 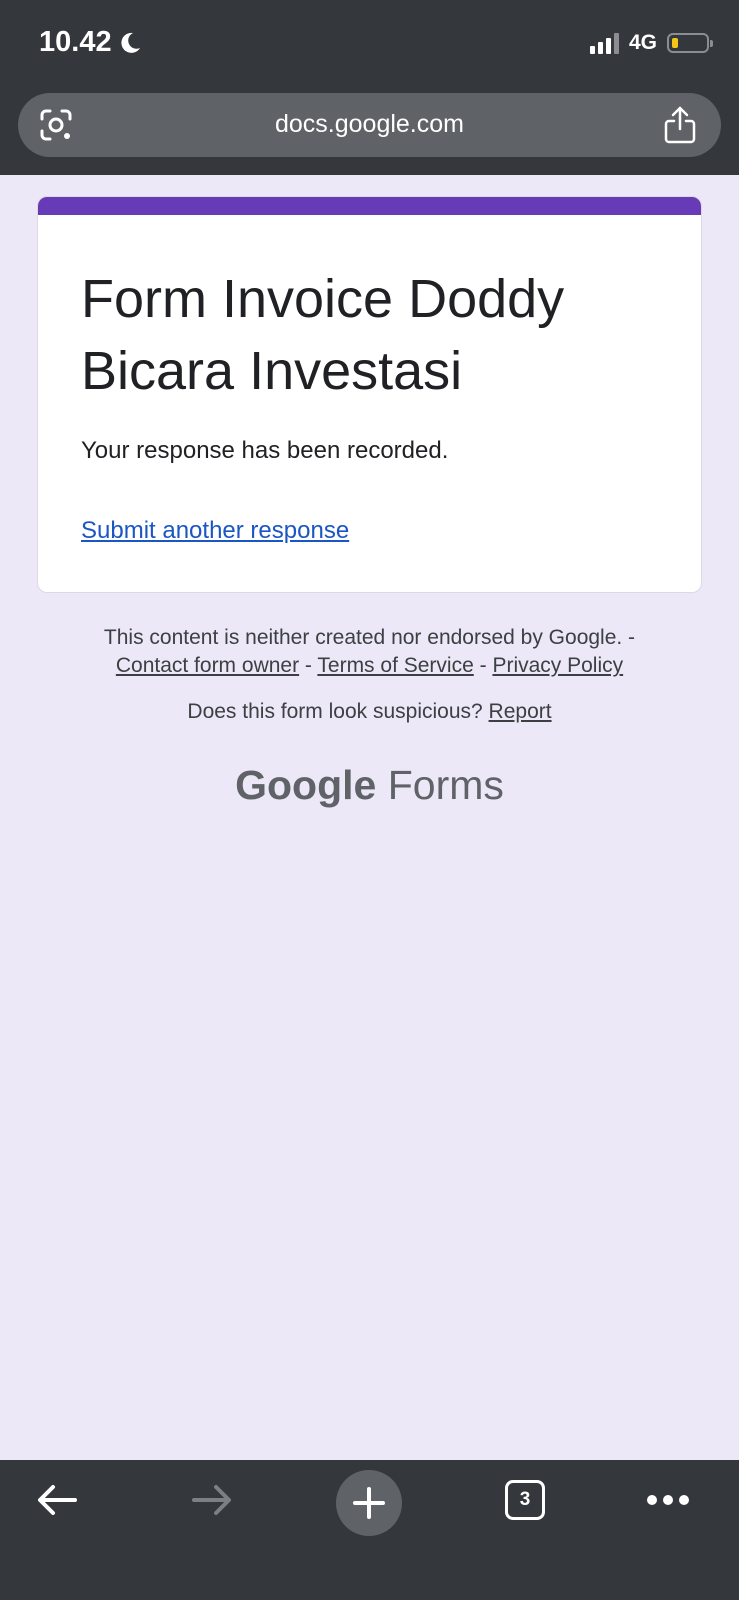 What do you see at coordinates (130, 42) in the screenshot?
I see `moon-icon` at bounding box center [130, 42].